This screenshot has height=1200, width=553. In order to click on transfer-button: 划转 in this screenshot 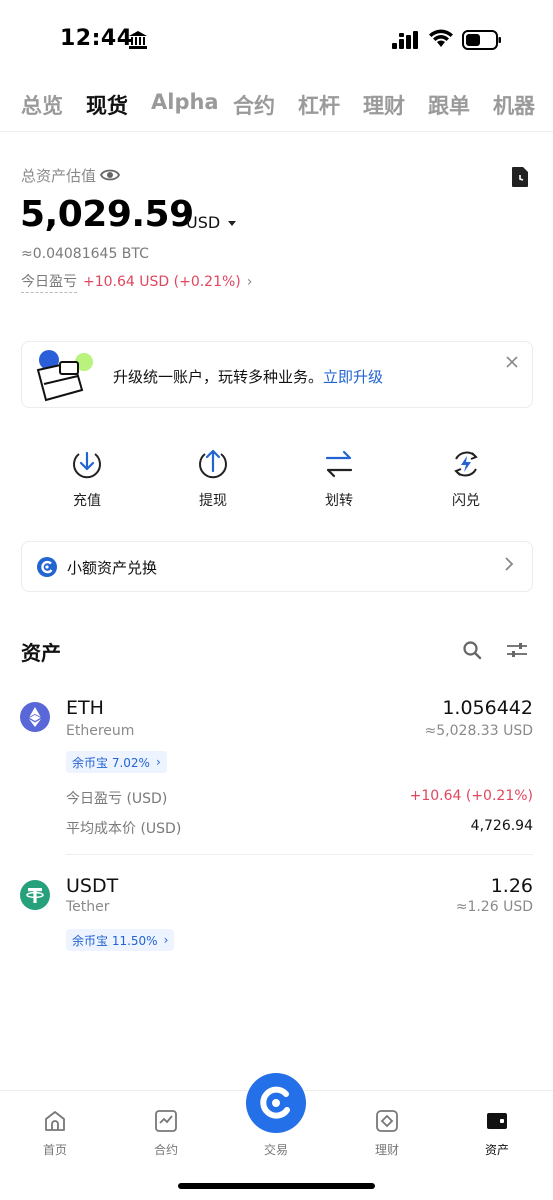, I will do `click(339, 479)`.